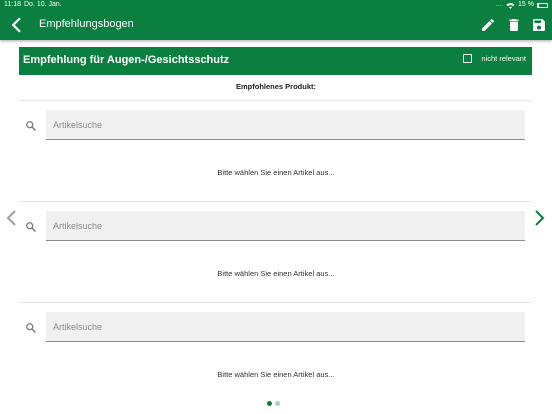 Image resolution: width=552 pixels, height=414 pixels. What do you see at coordinates (273, 403) in the screenshot?
I see `page-indicator` at bounding box center [273, 403].